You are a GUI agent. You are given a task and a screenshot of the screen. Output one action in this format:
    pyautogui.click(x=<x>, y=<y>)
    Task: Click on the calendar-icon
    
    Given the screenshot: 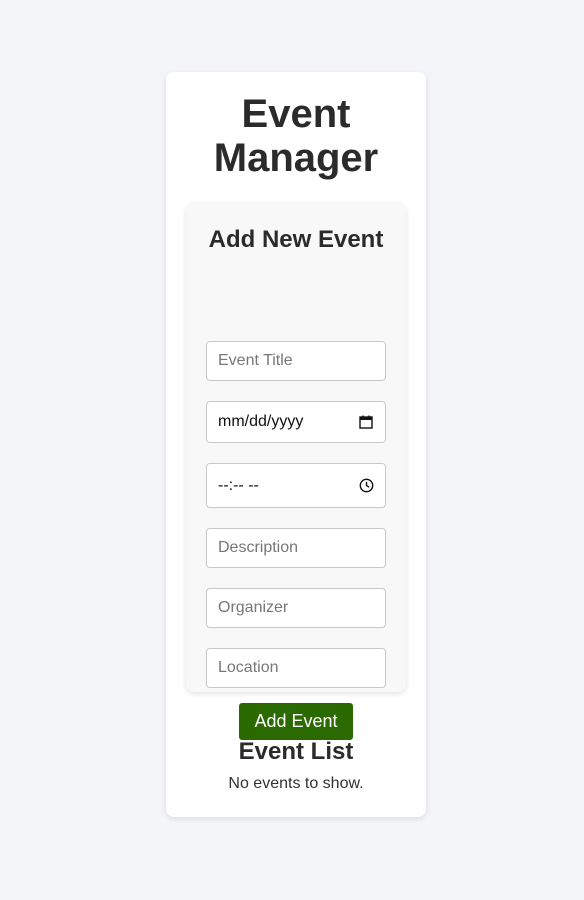 What is the action you would take?
    pyautogui.click(x=366, y=422)
    